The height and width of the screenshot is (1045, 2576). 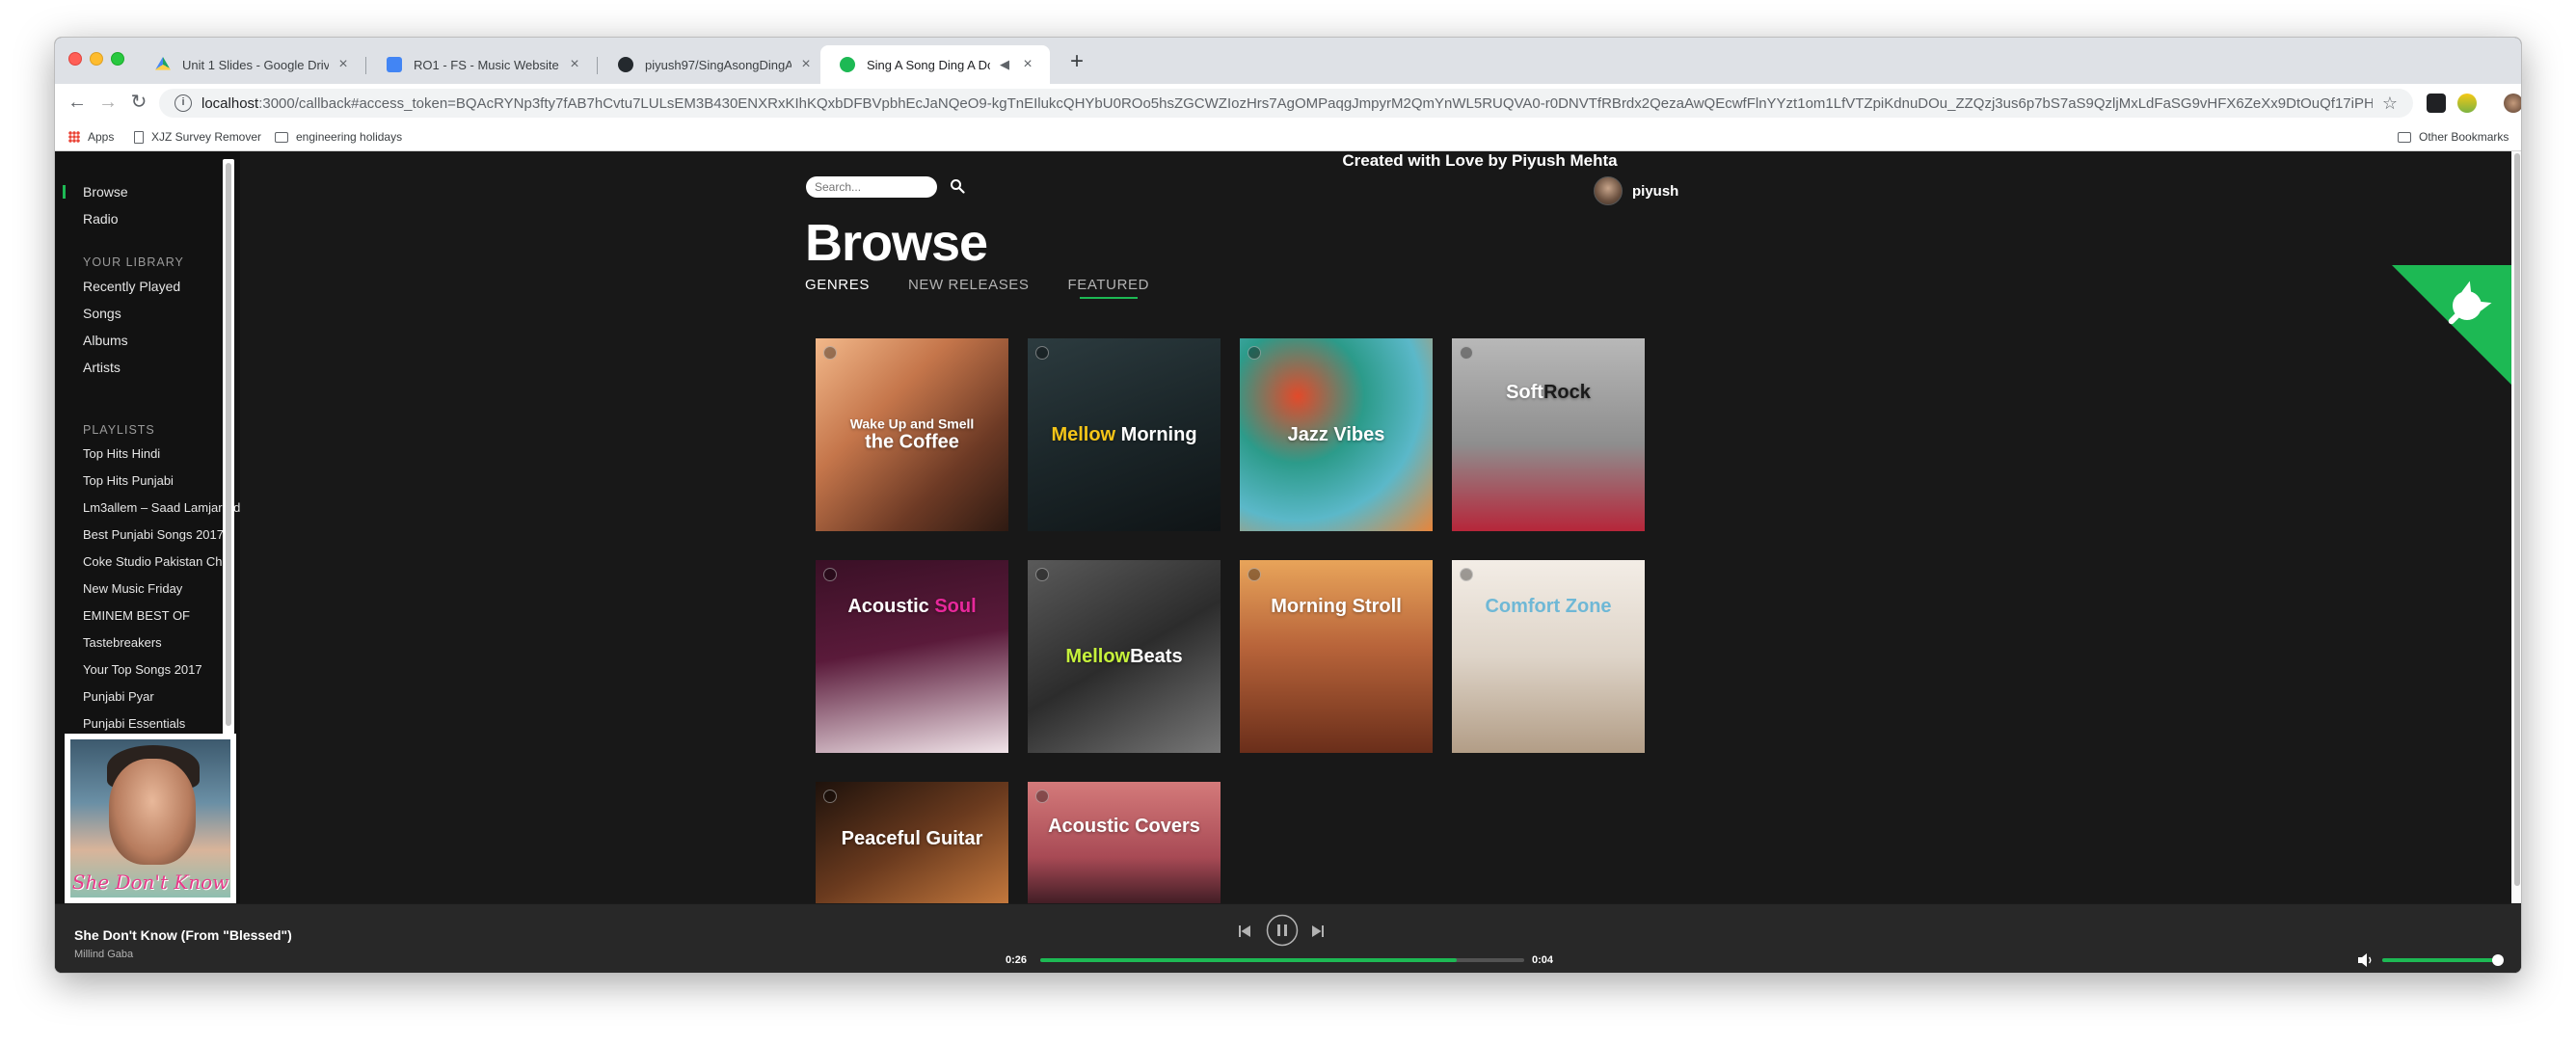 I want to click on playlist-title: MellowBeats, so click(x=1125, y=656).